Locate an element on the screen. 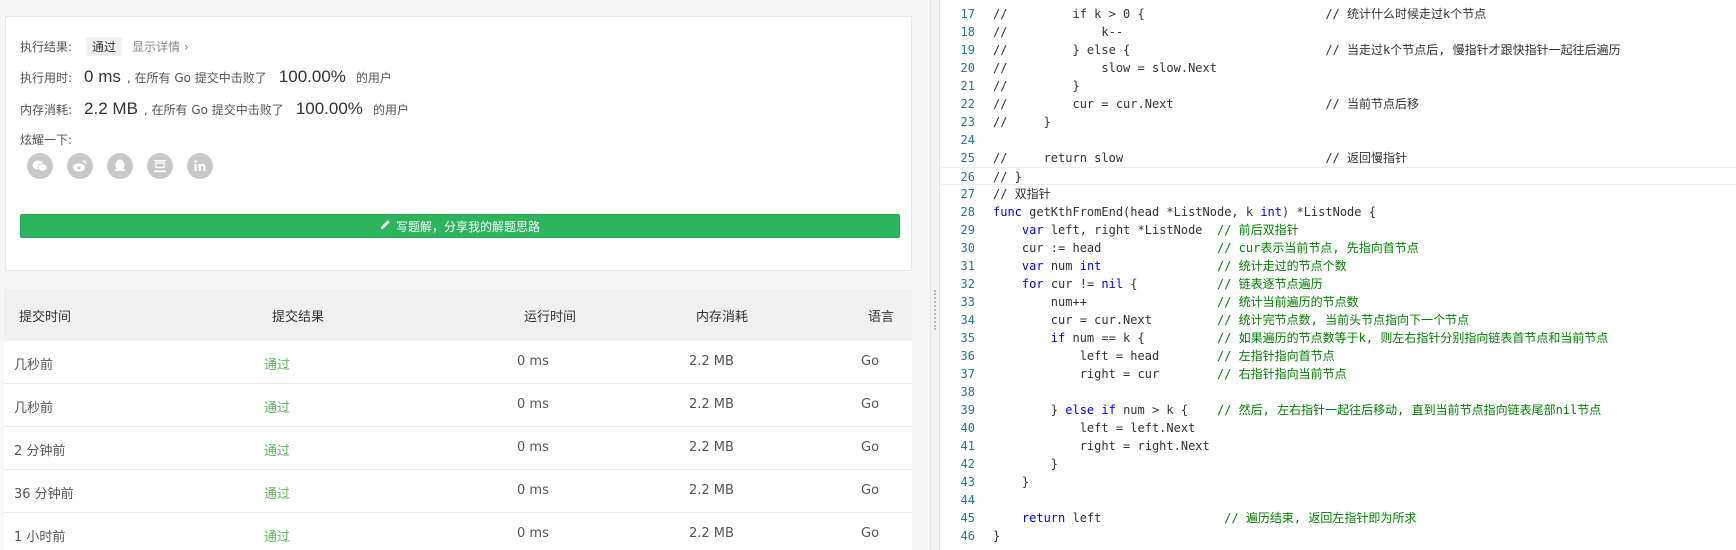  weibo-icon is located at coordinates (80, 166).